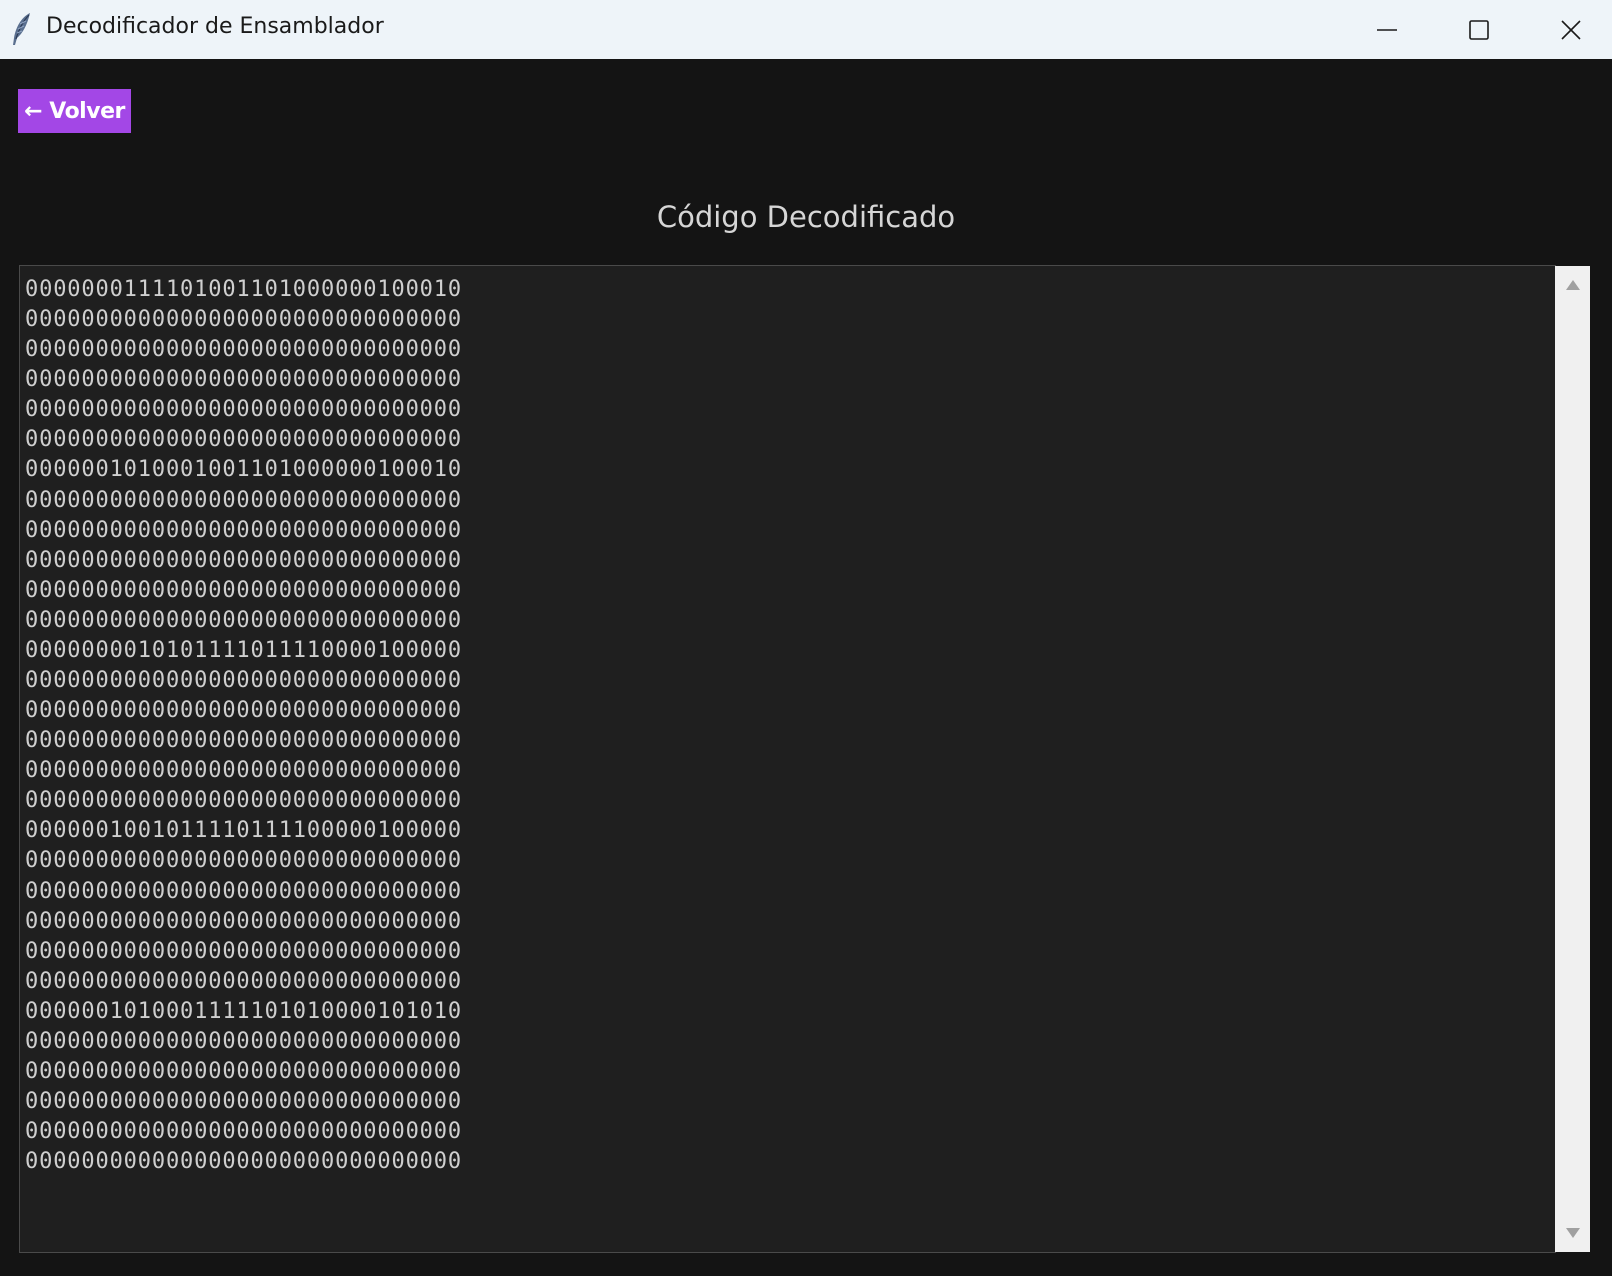  I want to click on maximize-button, so click(1479, 29).